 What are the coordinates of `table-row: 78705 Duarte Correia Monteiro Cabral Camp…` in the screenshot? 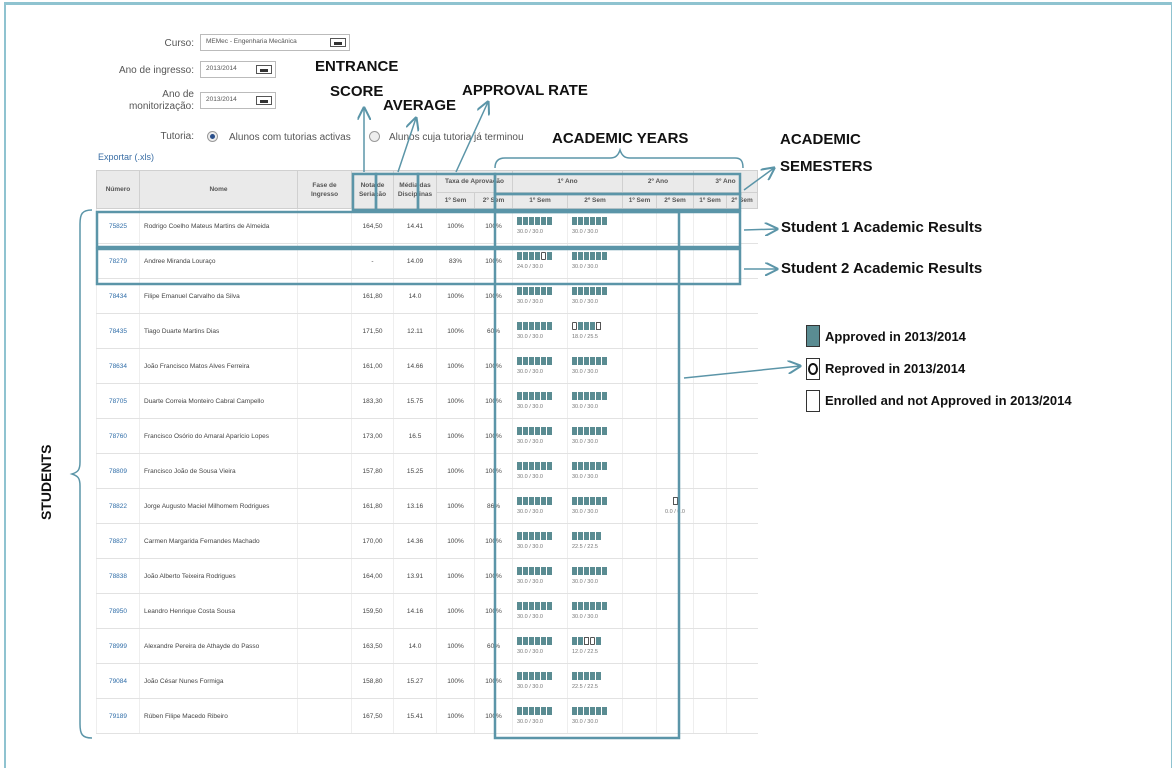 It's located at (427, 401).